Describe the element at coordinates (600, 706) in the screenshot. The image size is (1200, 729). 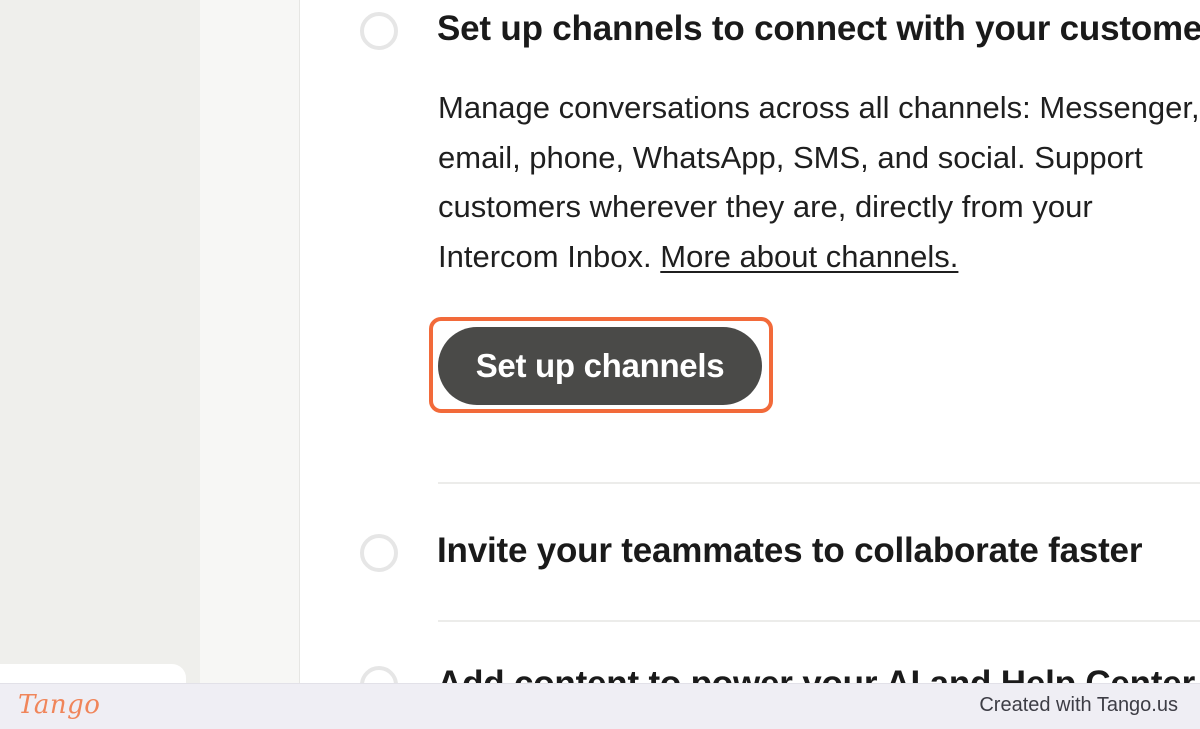
I see `tango-footer: Tango Created with Tango.us` at that location.